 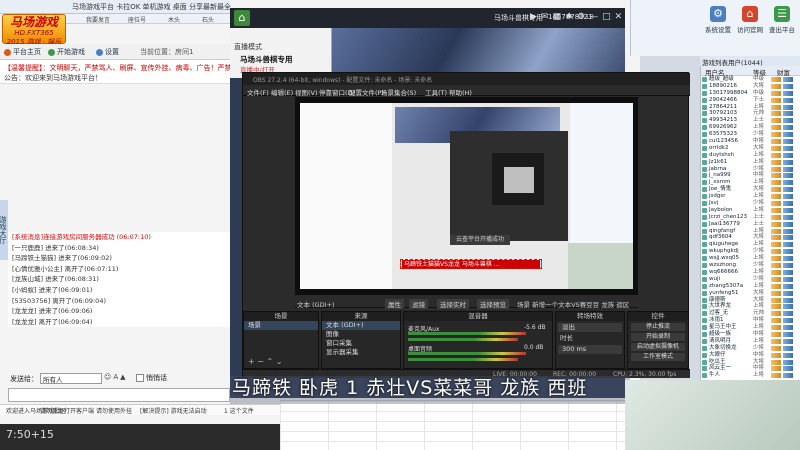 What do you see at coordinates (436, 92) in the screenshot?
I see `menu-tools: 工具(T)` at bounding box center [436, 92].